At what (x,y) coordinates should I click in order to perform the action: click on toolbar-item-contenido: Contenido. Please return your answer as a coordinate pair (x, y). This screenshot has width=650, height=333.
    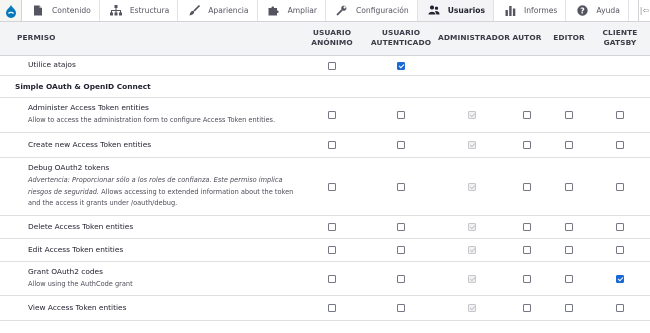
    Looking at the image, I should click on (61, 10).